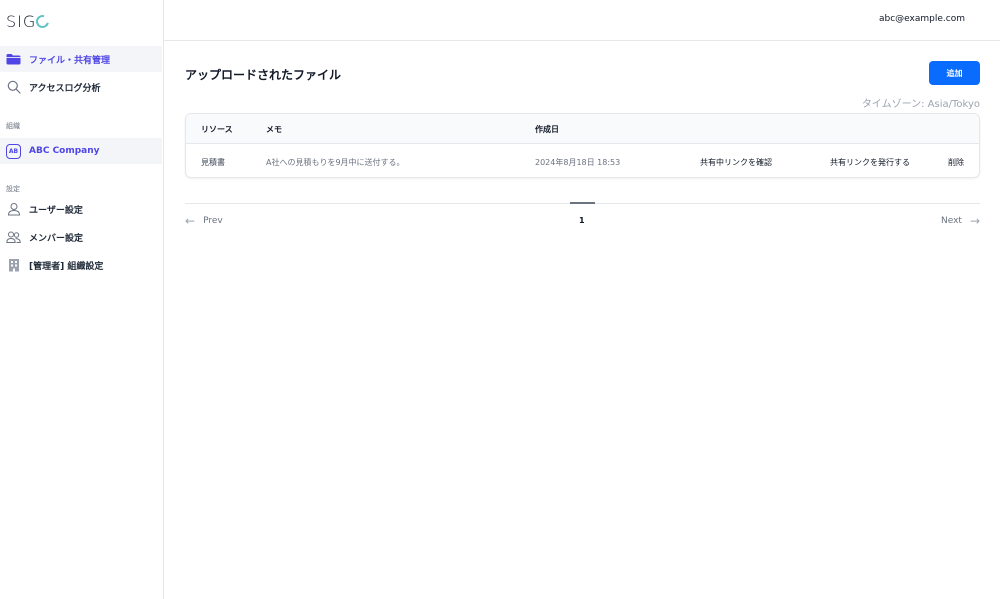 This screenshot has height=599, width=1000. Describe the element at coordinates (42, 21) in the screenshot. I see `logo-ring-icon` at that location.